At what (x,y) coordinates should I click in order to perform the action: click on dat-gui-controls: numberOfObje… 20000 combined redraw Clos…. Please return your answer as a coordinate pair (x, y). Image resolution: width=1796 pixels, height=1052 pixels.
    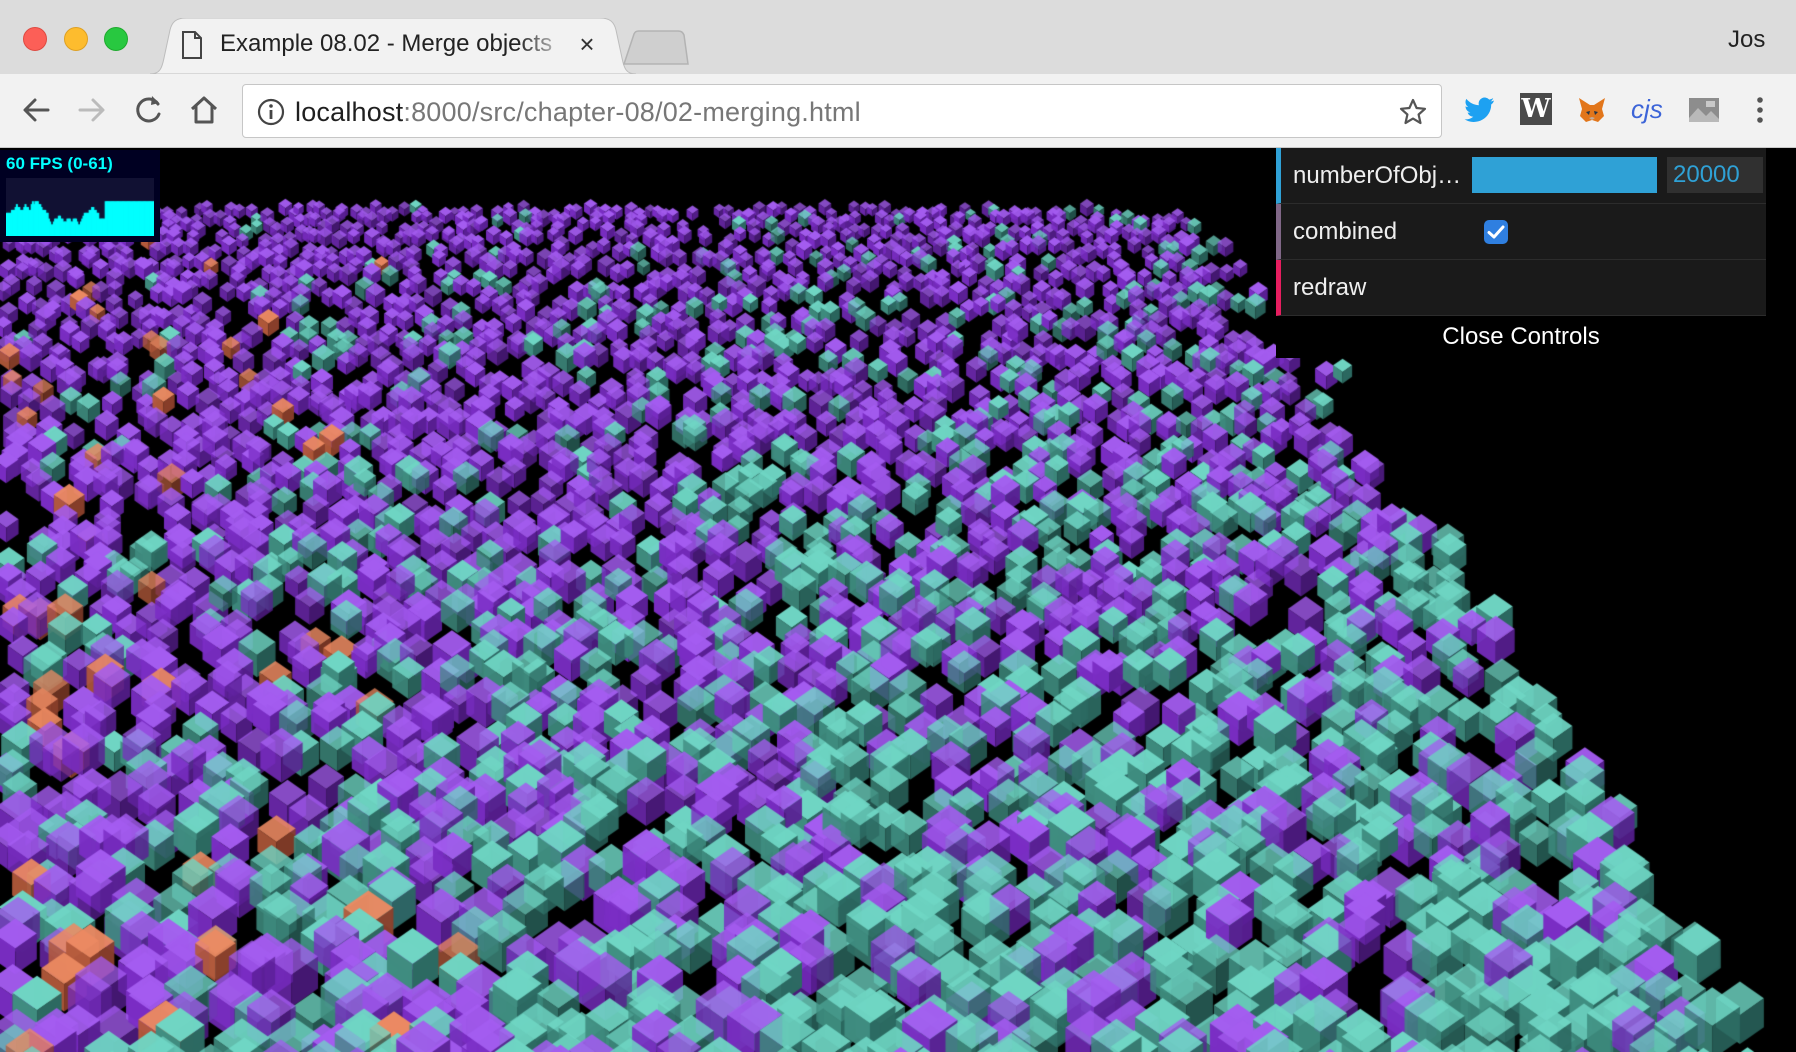
    Looking at the image, I should click on (1521, 253).